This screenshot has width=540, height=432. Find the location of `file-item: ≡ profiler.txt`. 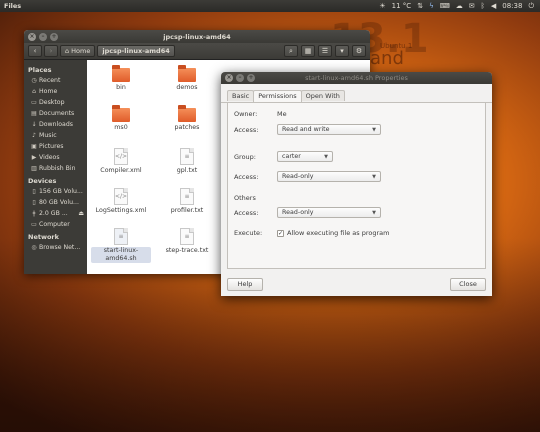

file-item: ≡ profiler.txt is located at coordinates (187, 201).